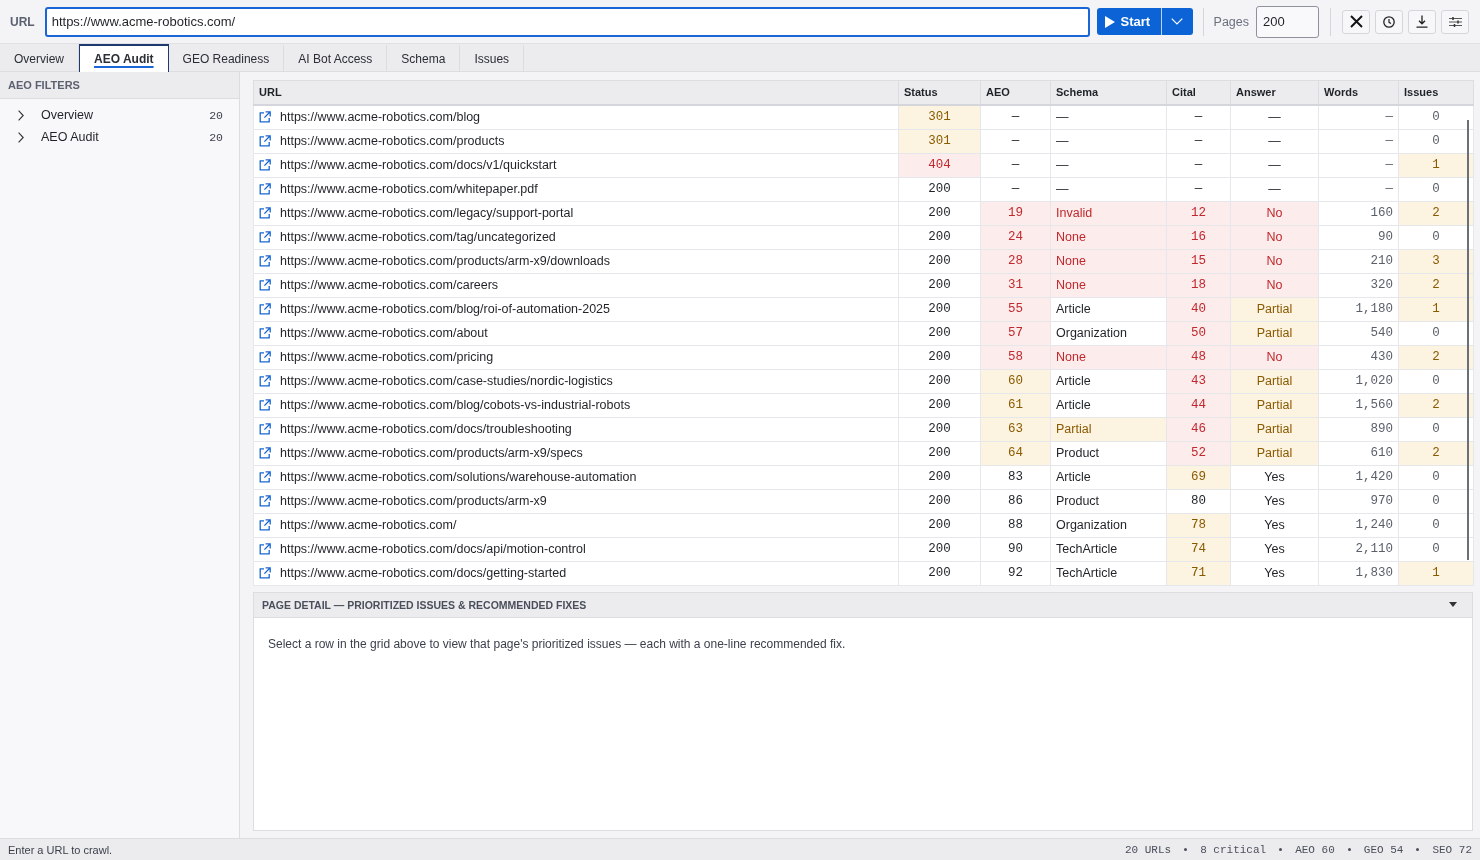 The height and width of the screenshot is (860, 1480). I want to click on close-icon, so click(1356, 21).